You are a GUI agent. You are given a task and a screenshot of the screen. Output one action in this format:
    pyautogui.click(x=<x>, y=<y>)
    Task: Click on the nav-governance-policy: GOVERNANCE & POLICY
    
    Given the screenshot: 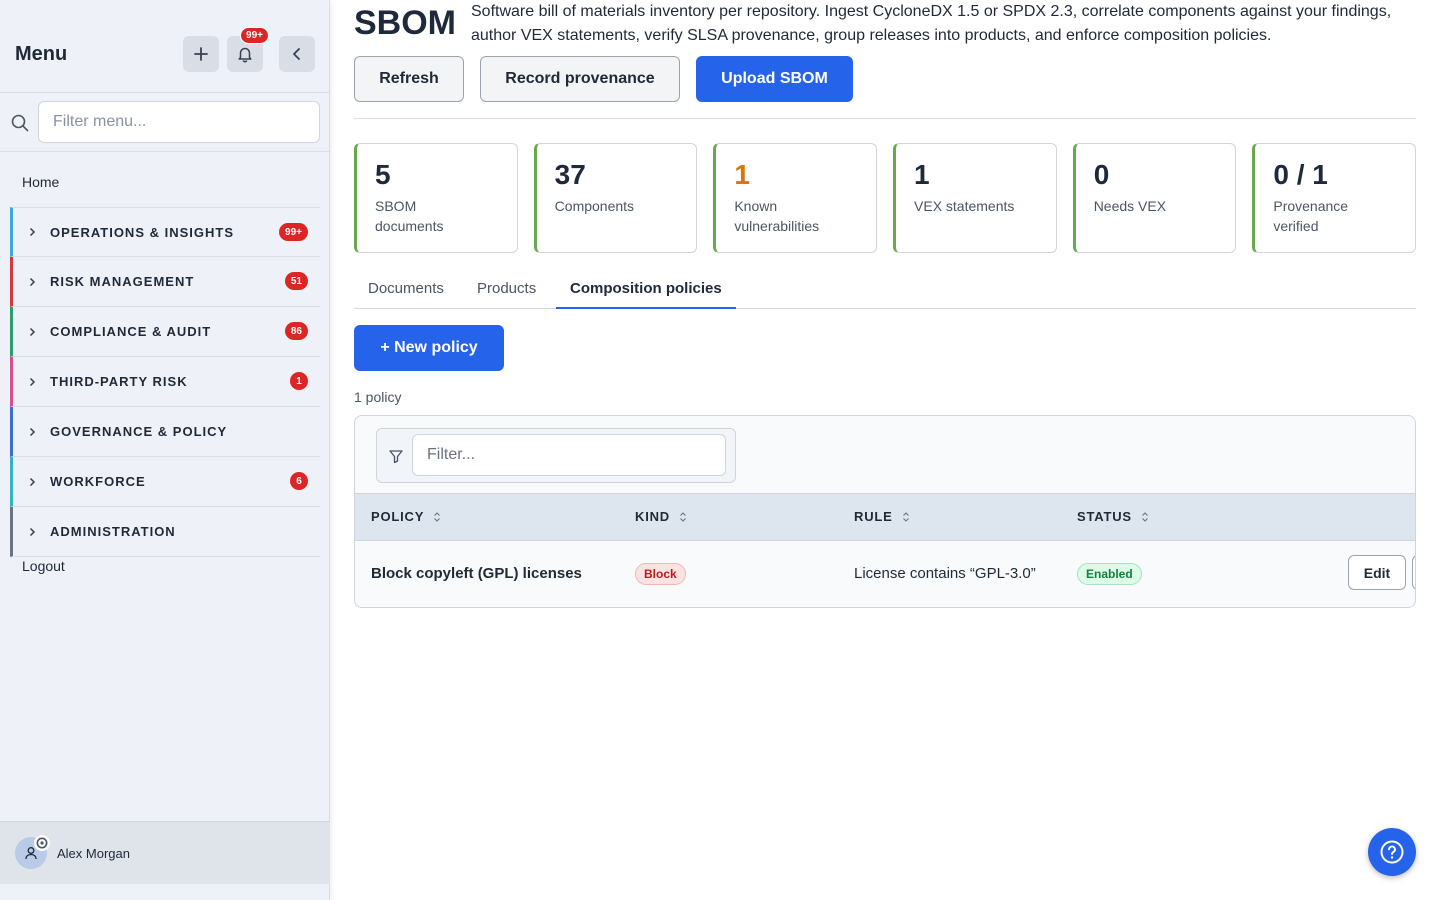 What is the action you would take?
    pyautogui.click(x=165, y=432)
    